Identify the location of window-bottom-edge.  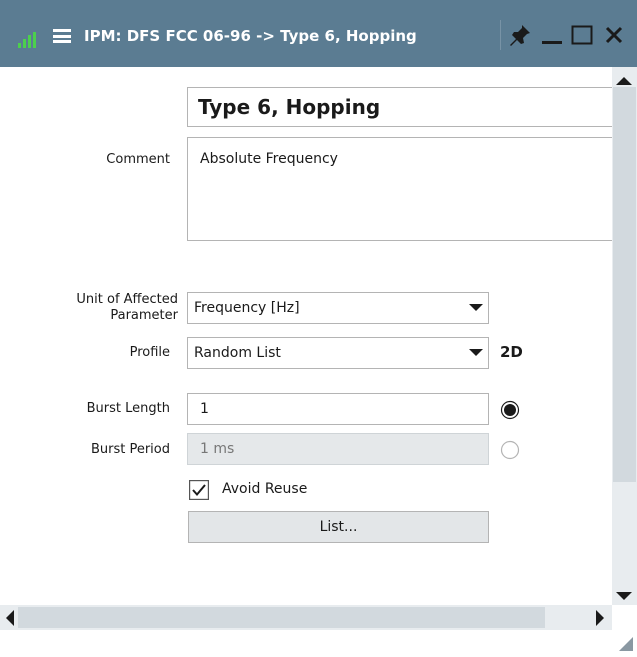
(306, 643).